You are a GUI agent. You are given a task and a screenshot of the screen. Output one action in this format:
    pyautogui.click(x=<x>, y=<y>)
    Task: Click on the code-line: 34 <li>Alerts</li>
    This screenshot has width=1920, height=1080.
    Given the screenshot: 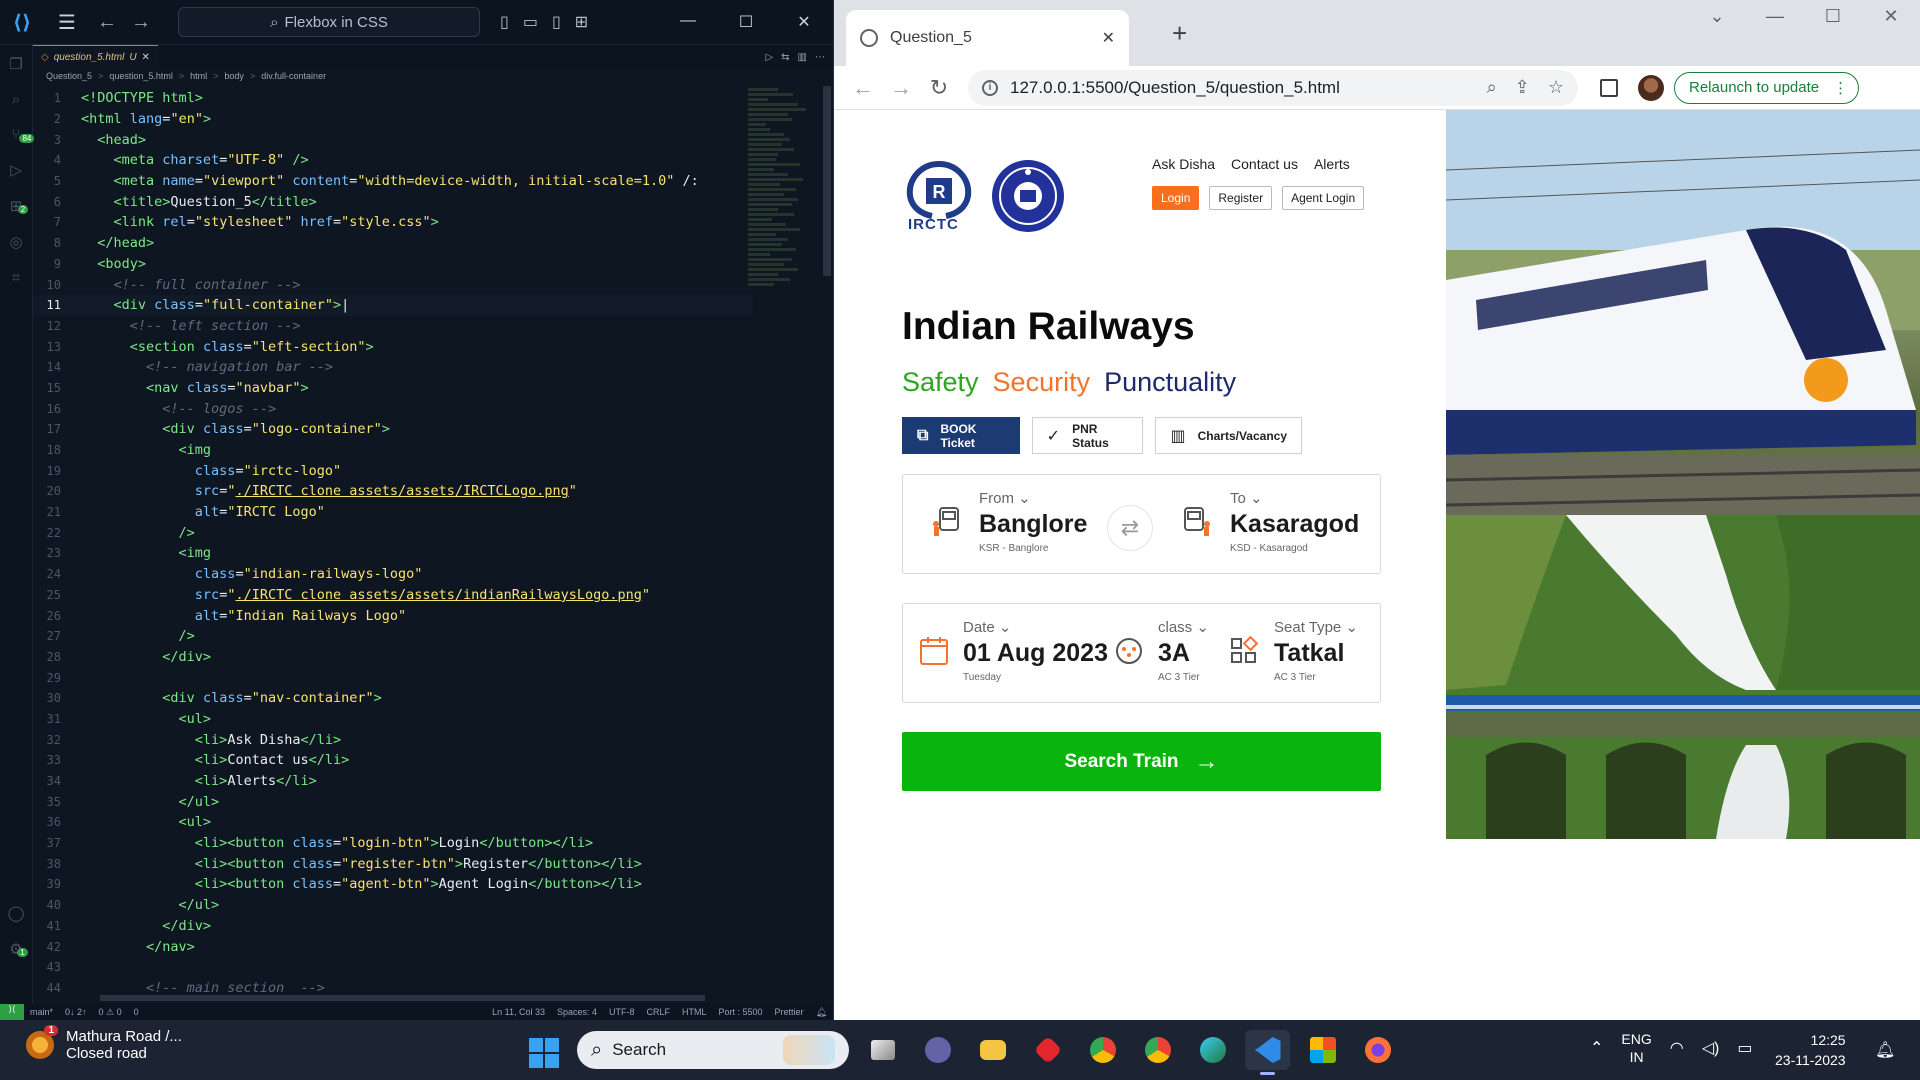 What is the action you would take?
    pyautogui.click(x=393, y=781)
    